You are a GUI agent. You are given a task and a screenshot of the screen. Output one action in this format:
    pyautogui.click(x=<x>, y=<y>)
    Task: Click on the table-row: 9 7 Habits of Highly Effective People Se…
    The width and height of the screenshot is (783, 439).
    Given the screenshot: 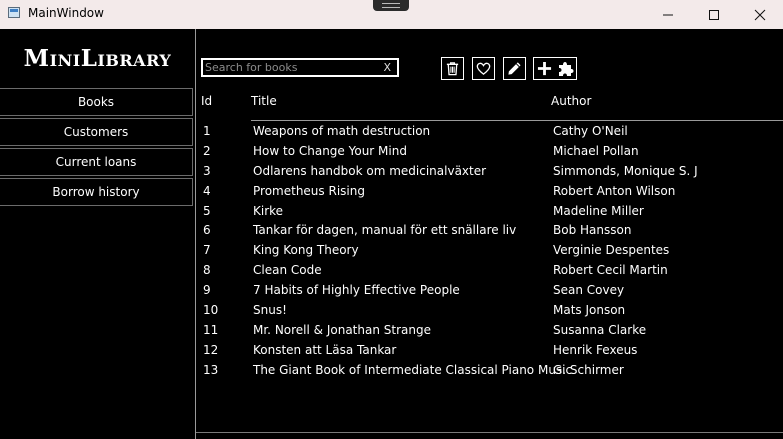 What is the action you would take?
    pyautogui.click(x=489, y=290)
    